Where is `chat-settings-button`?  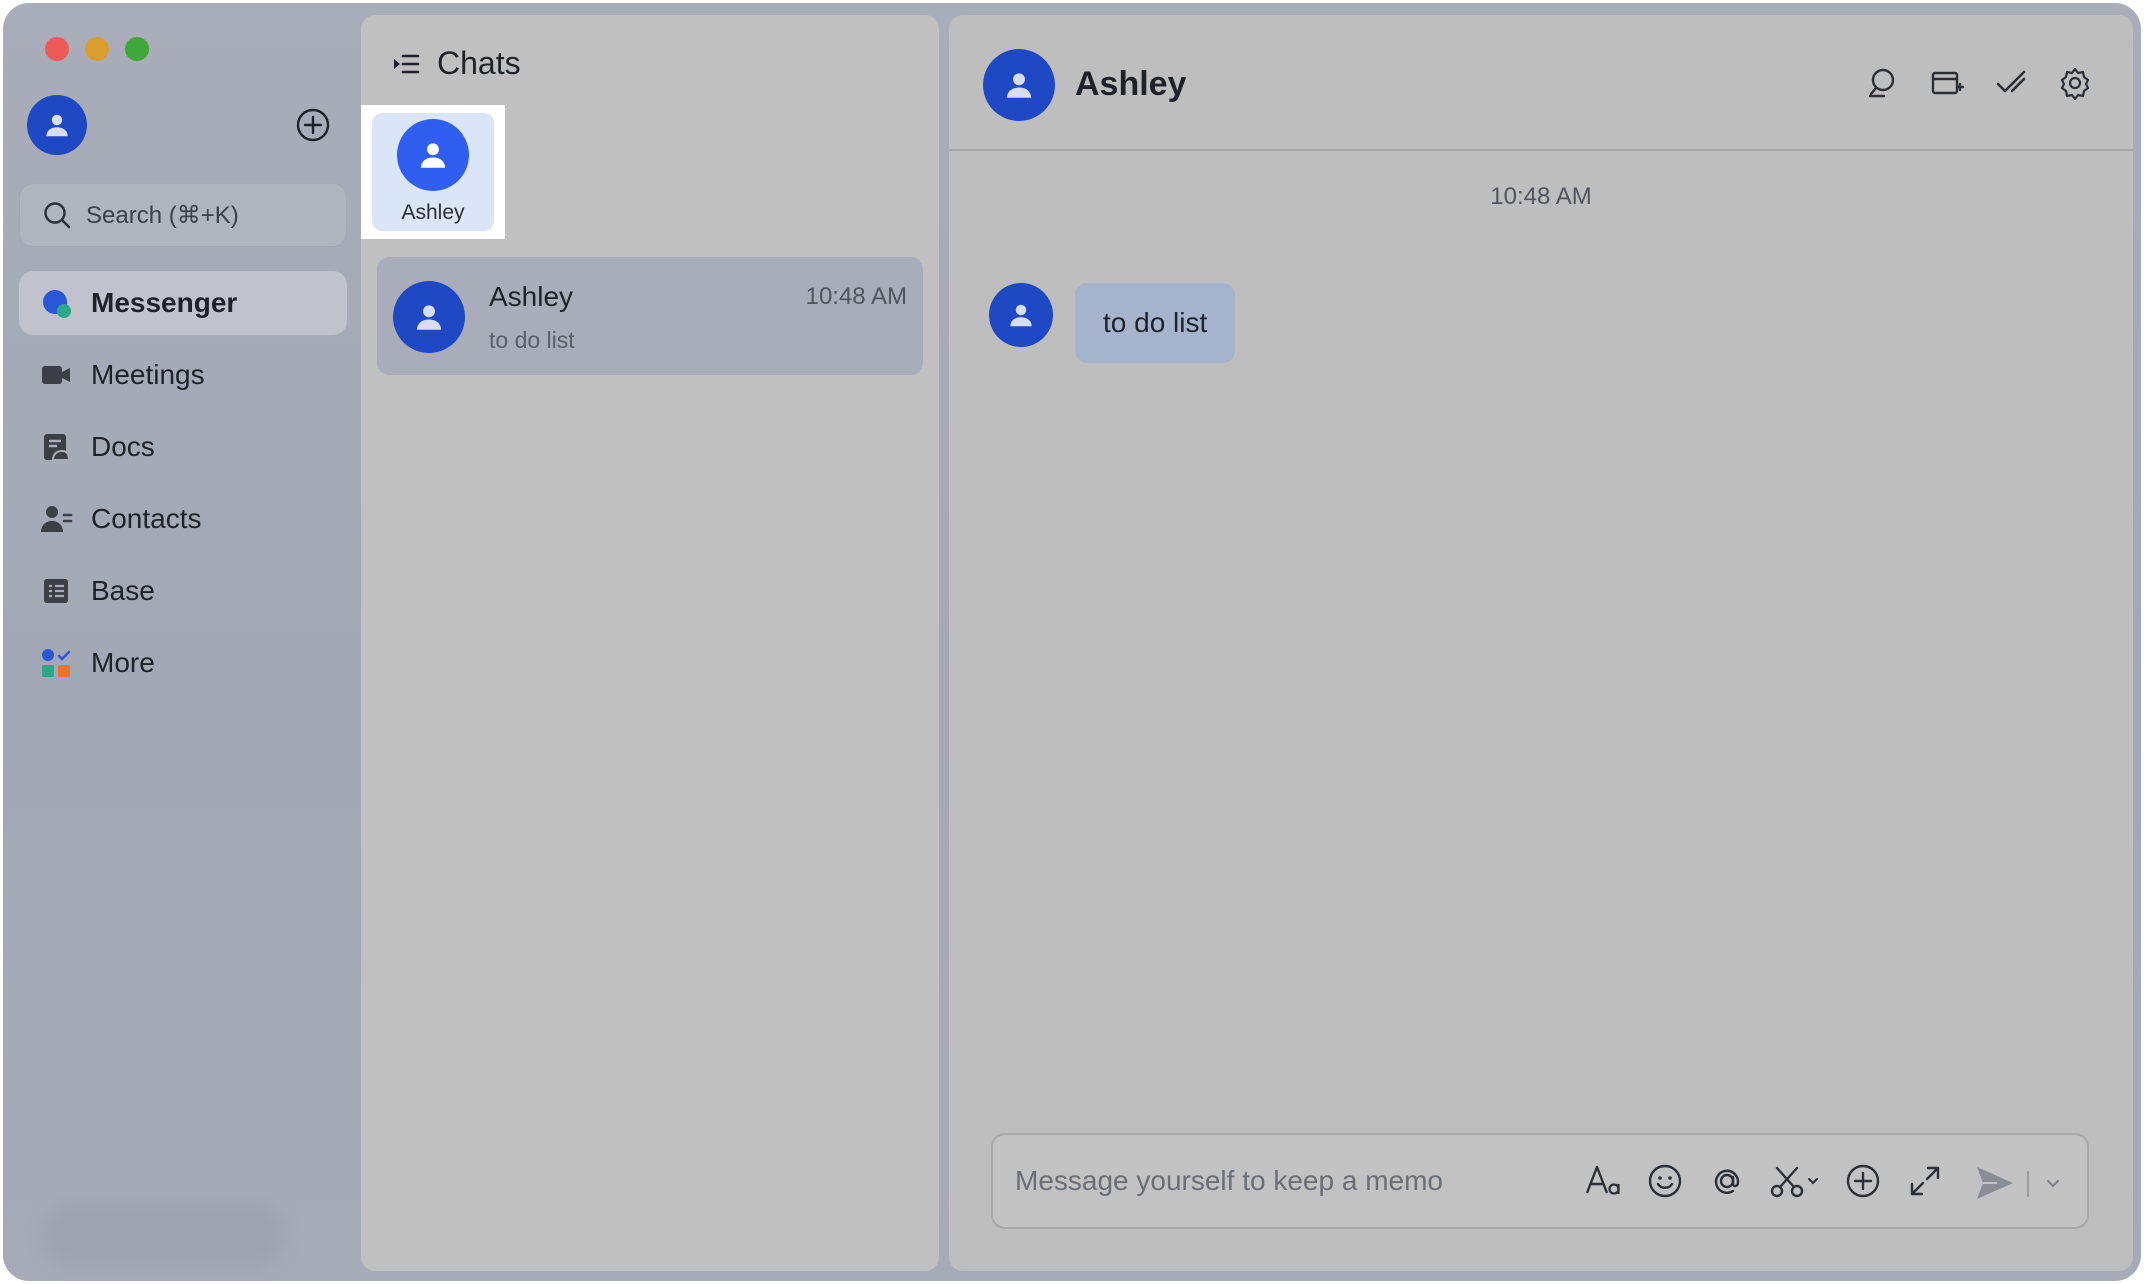 chat-settings-button is located at coordinates (2075, 83).